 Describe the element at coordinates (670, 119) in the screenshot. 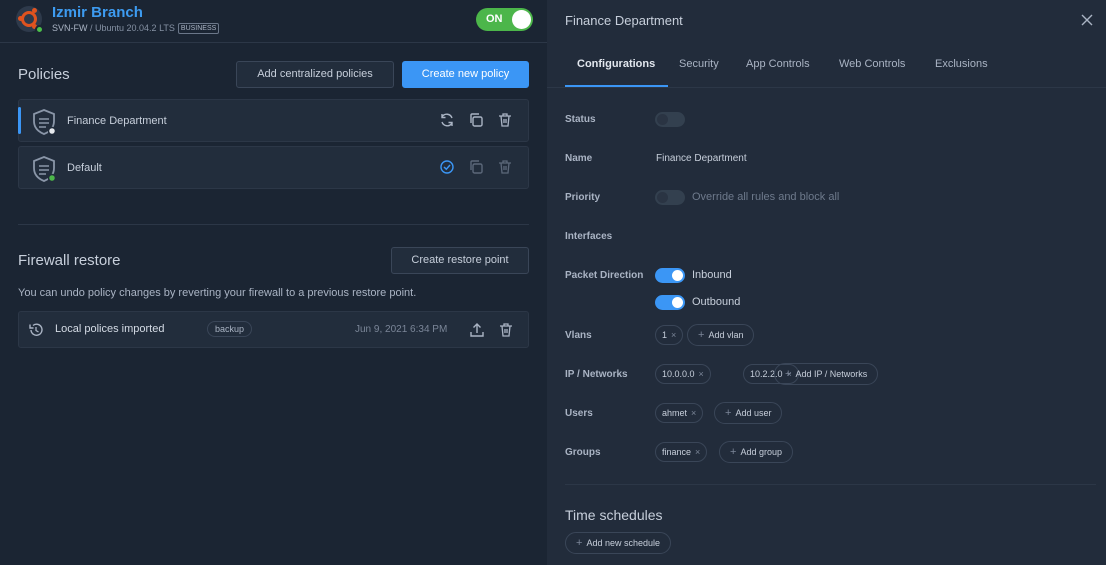

I see `status-toggle` at that location.